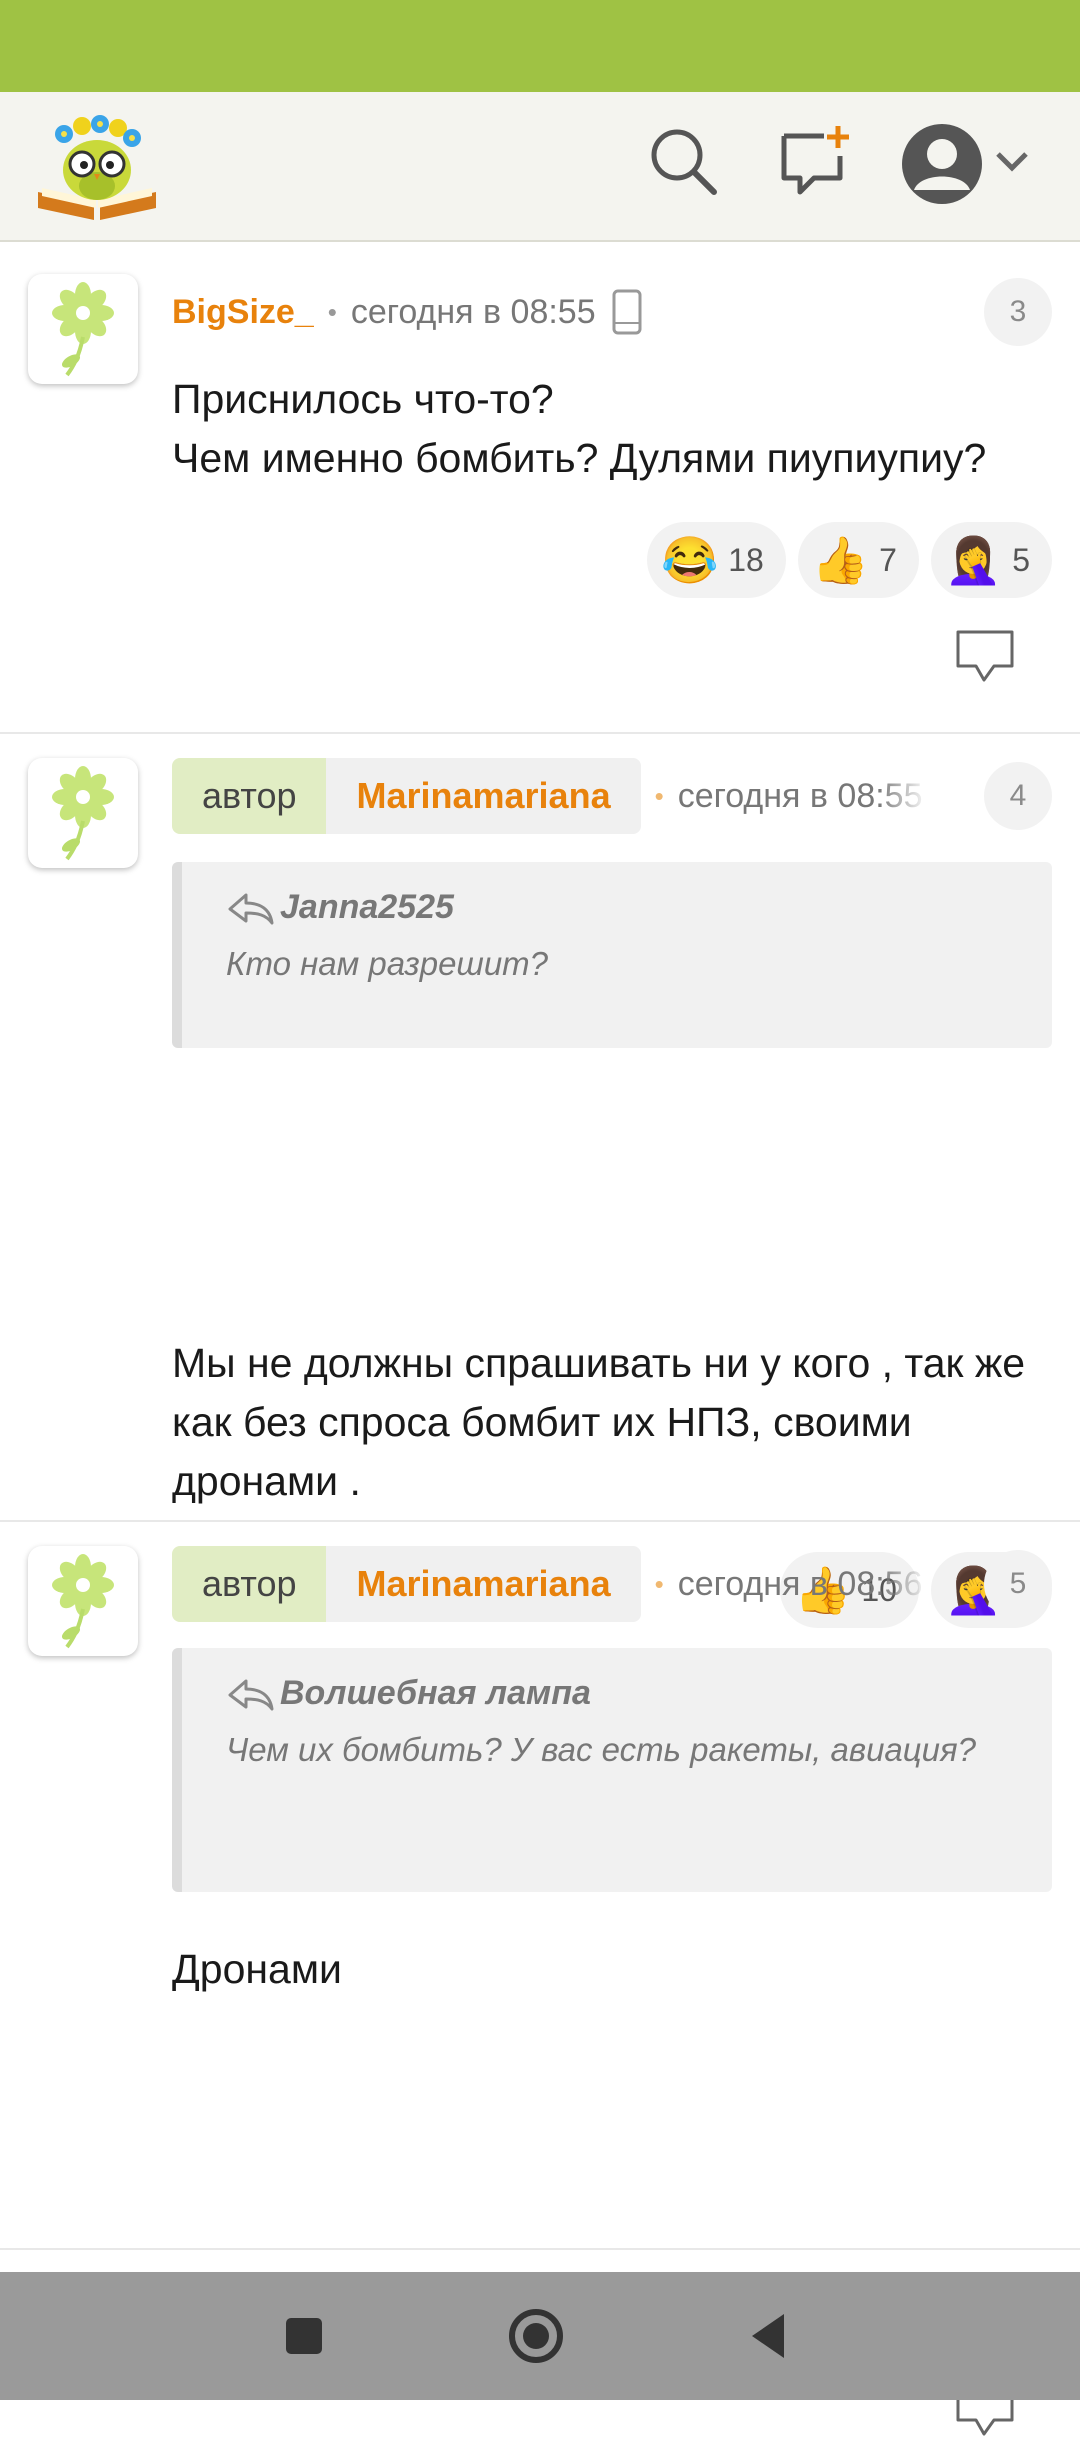  Describe the element at coordinates (1018, 312) in the screenshot. I see `comment-number-badge: 3` at that location.